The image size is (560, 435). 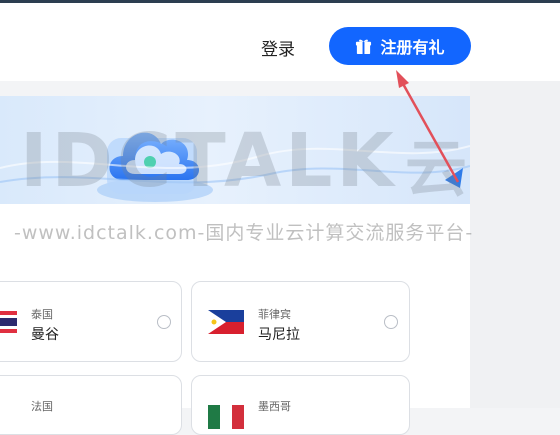 I want to click on mexico-flag-icon, so click(x=226, y=417).